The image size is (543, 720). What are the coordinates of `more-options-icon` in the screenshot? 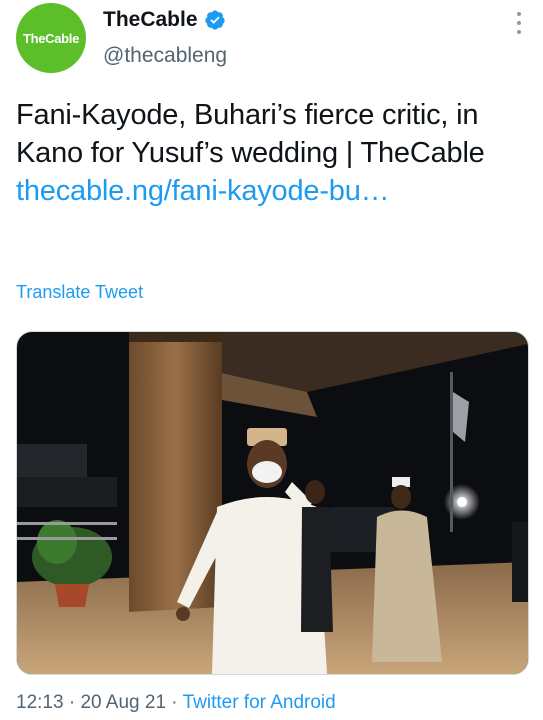 It's located at (520, 23).